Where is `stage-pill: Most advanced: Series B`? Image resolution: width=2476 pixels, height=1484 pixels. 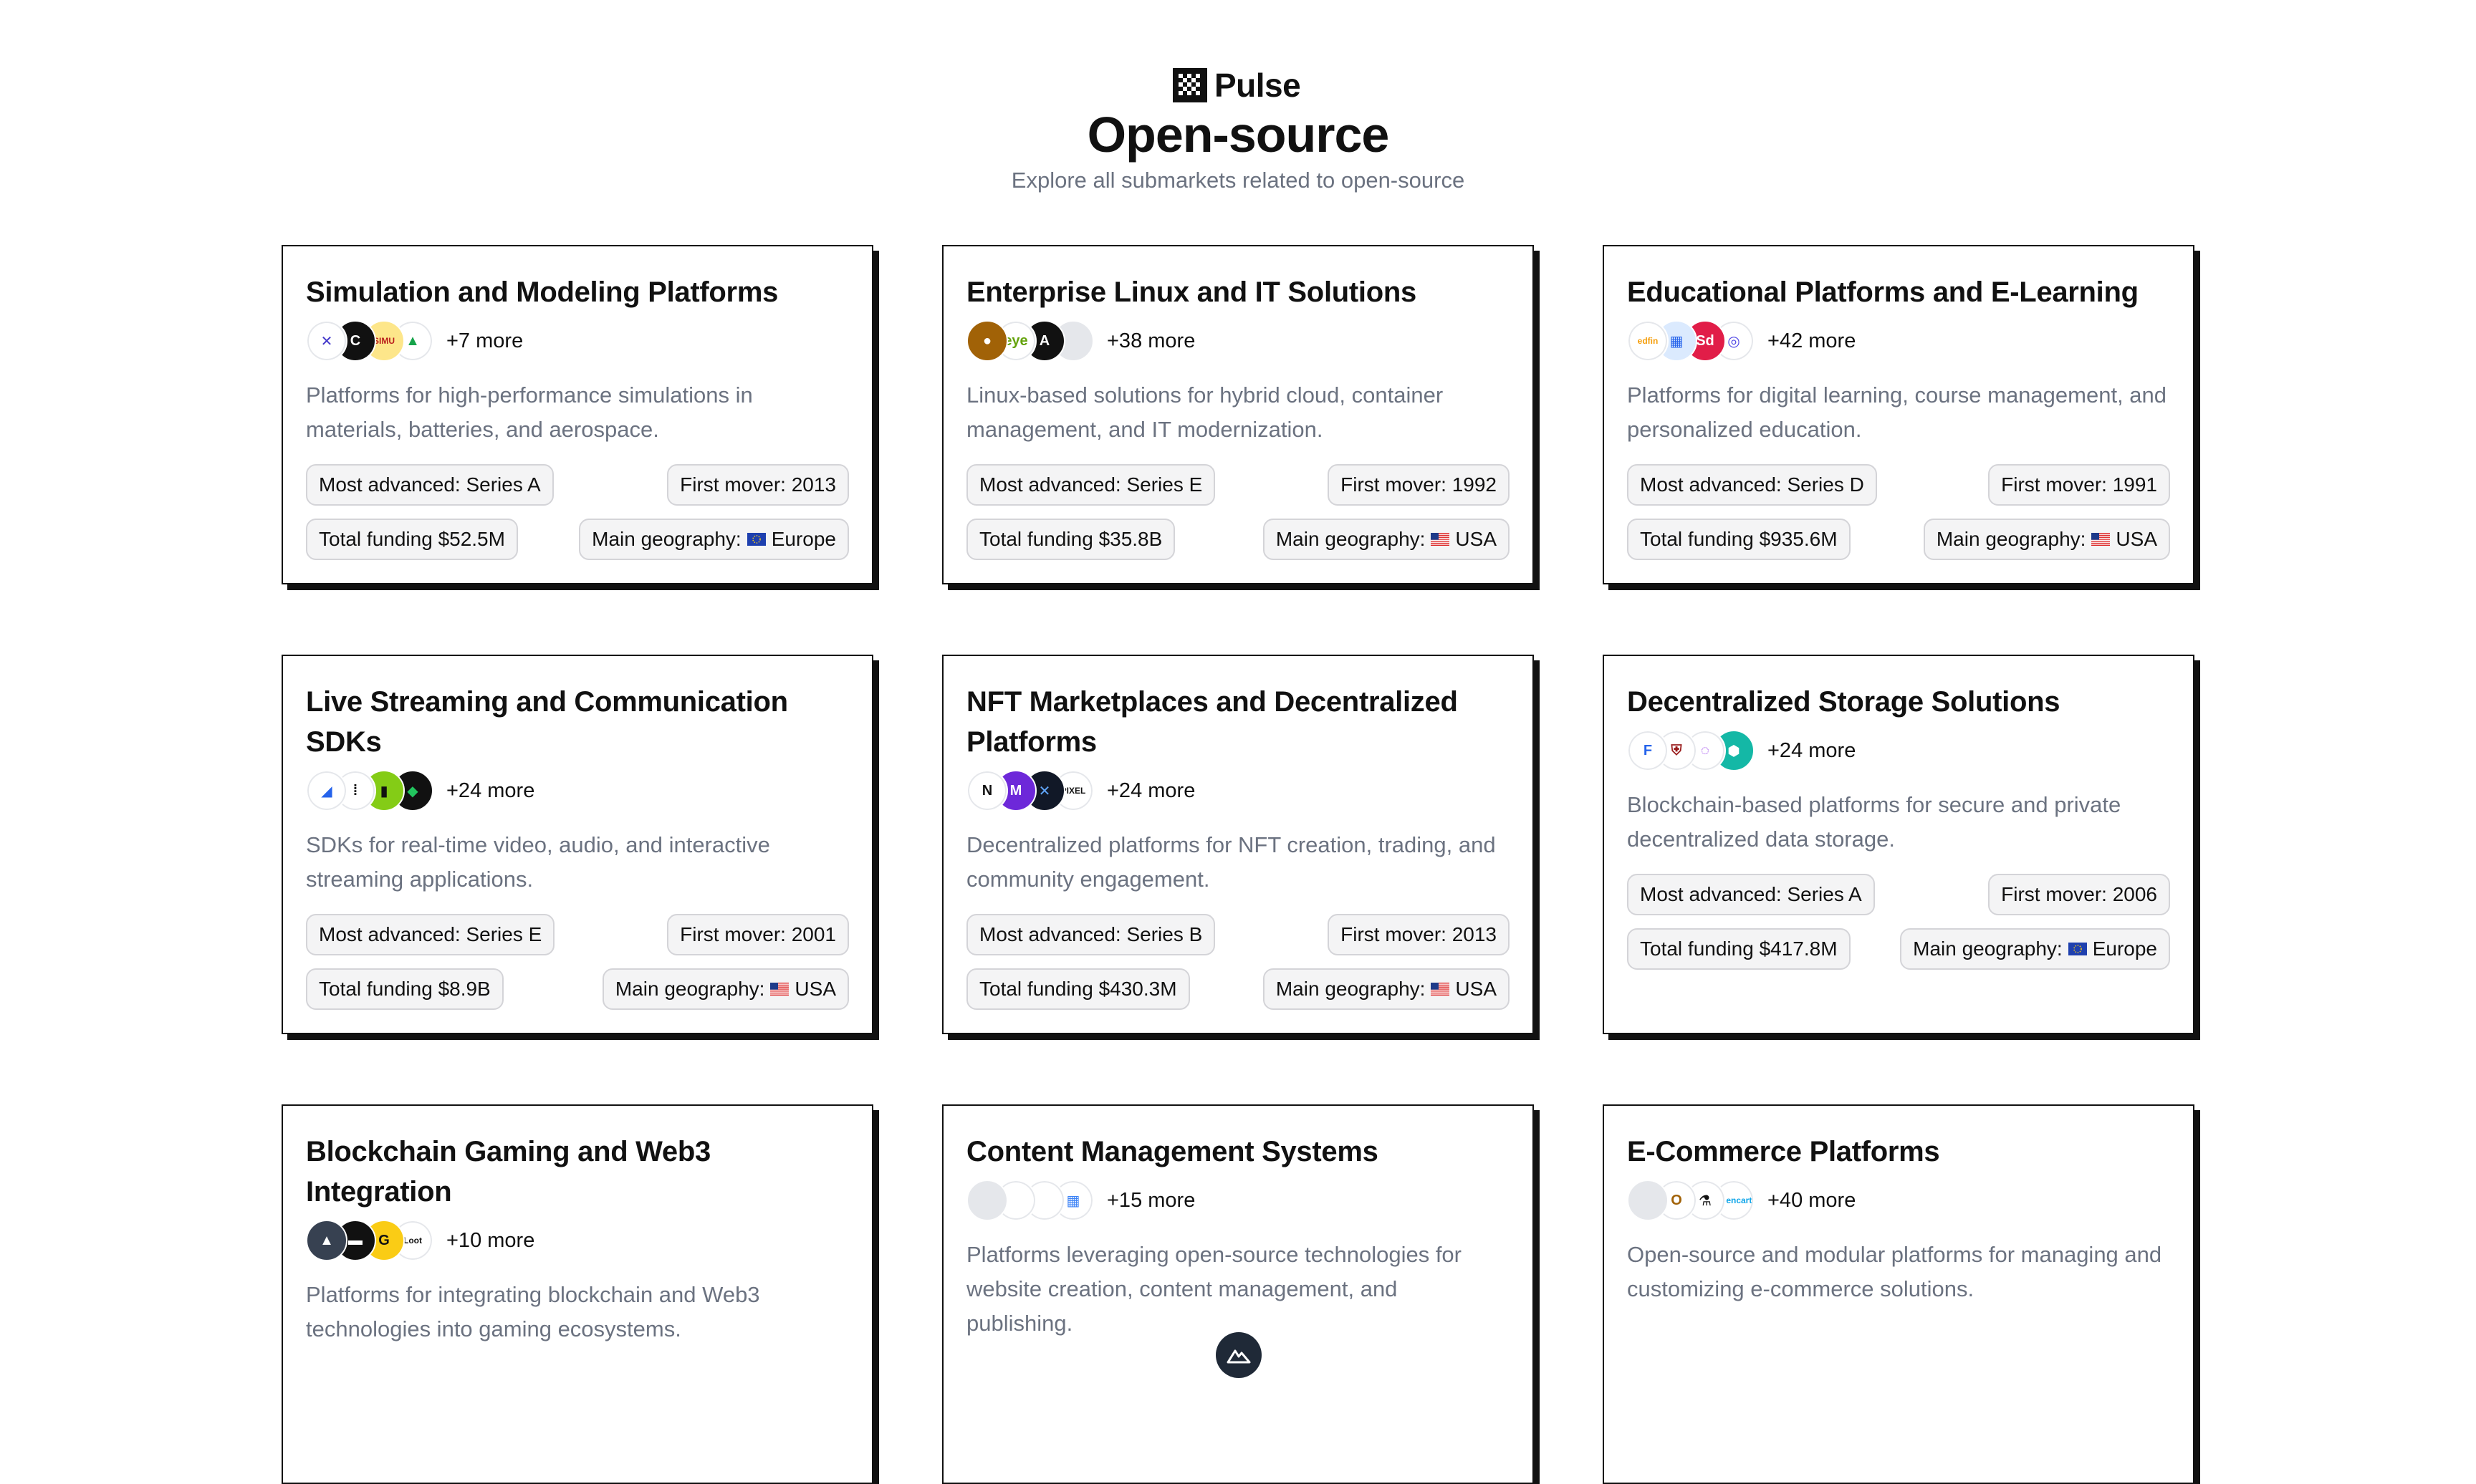
stage-pill: Most advanced: Series B is located at coordinates (1091, 934).